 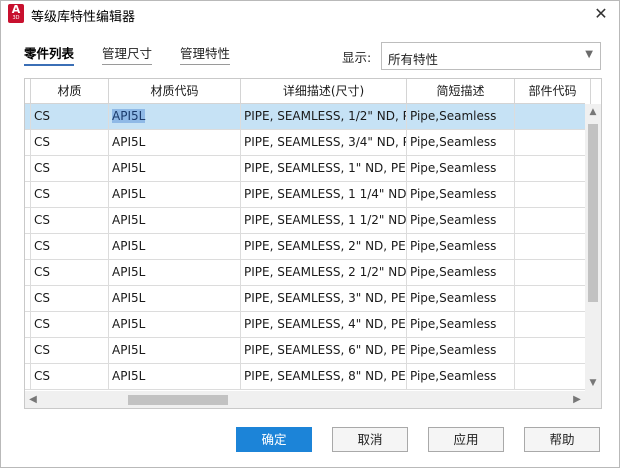 What do you see at coordinates (324, 273) in the screenshot?
I see `cell-long-description: PIPE, SEAMLESS, 2 1/2" ND, PE,` at bounding box center [324, 273].